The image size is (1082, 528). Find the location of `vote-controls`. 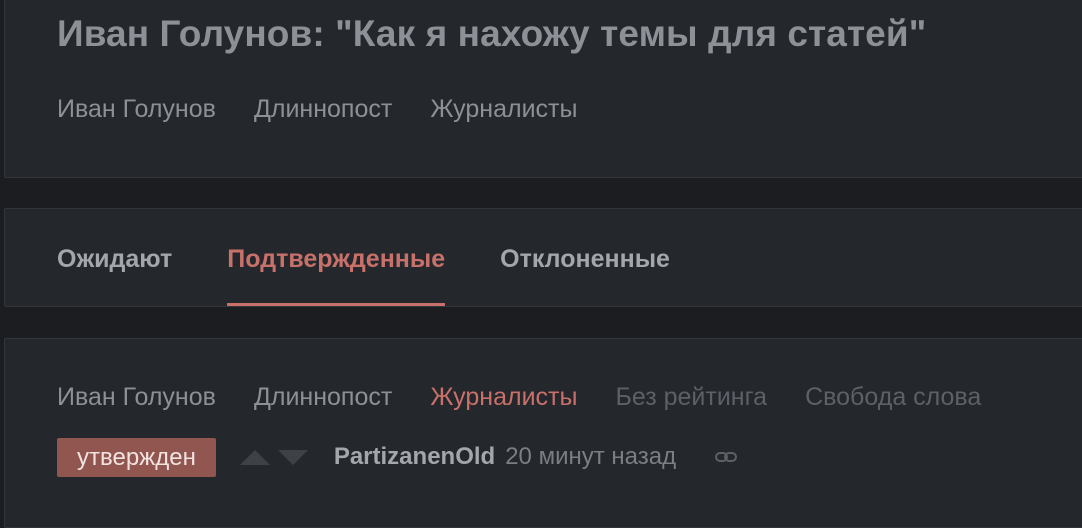

vote-controls is located at coordinates (273, 457).